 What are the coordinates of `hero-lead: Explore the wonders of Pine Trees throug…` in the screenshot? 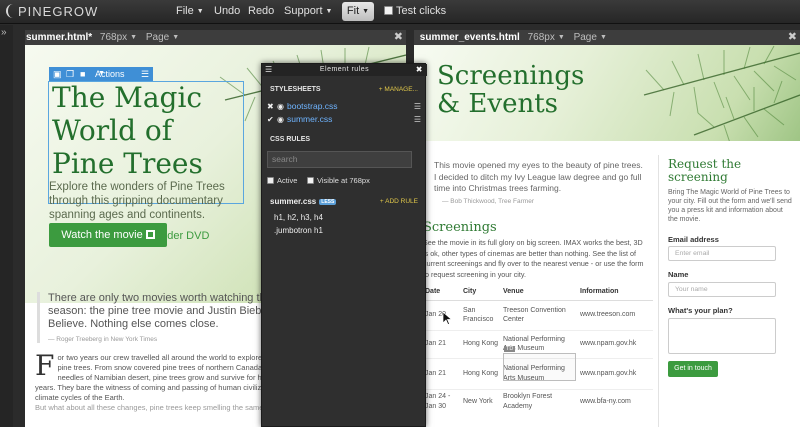 It's located at (149, 201).